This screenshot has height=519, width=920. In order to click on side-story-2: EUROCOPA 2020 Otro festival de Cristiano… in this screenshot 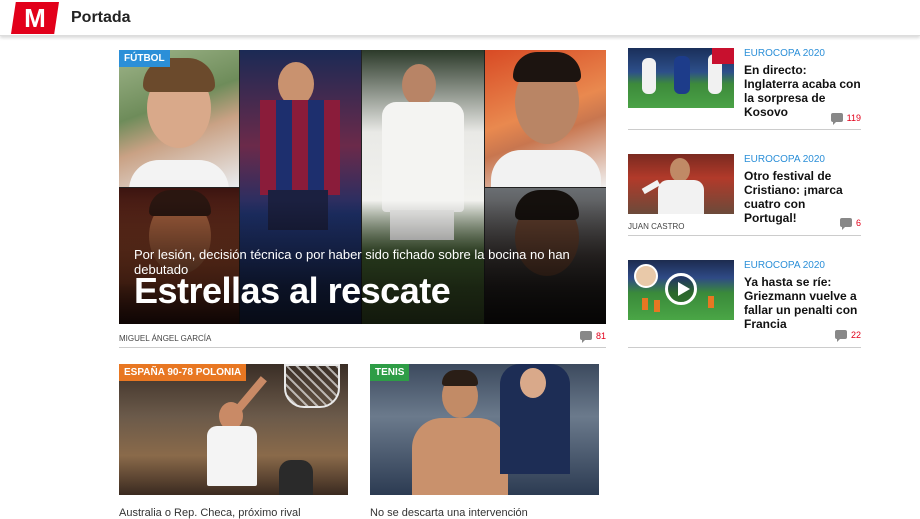, I will do `click(744, 195)`.